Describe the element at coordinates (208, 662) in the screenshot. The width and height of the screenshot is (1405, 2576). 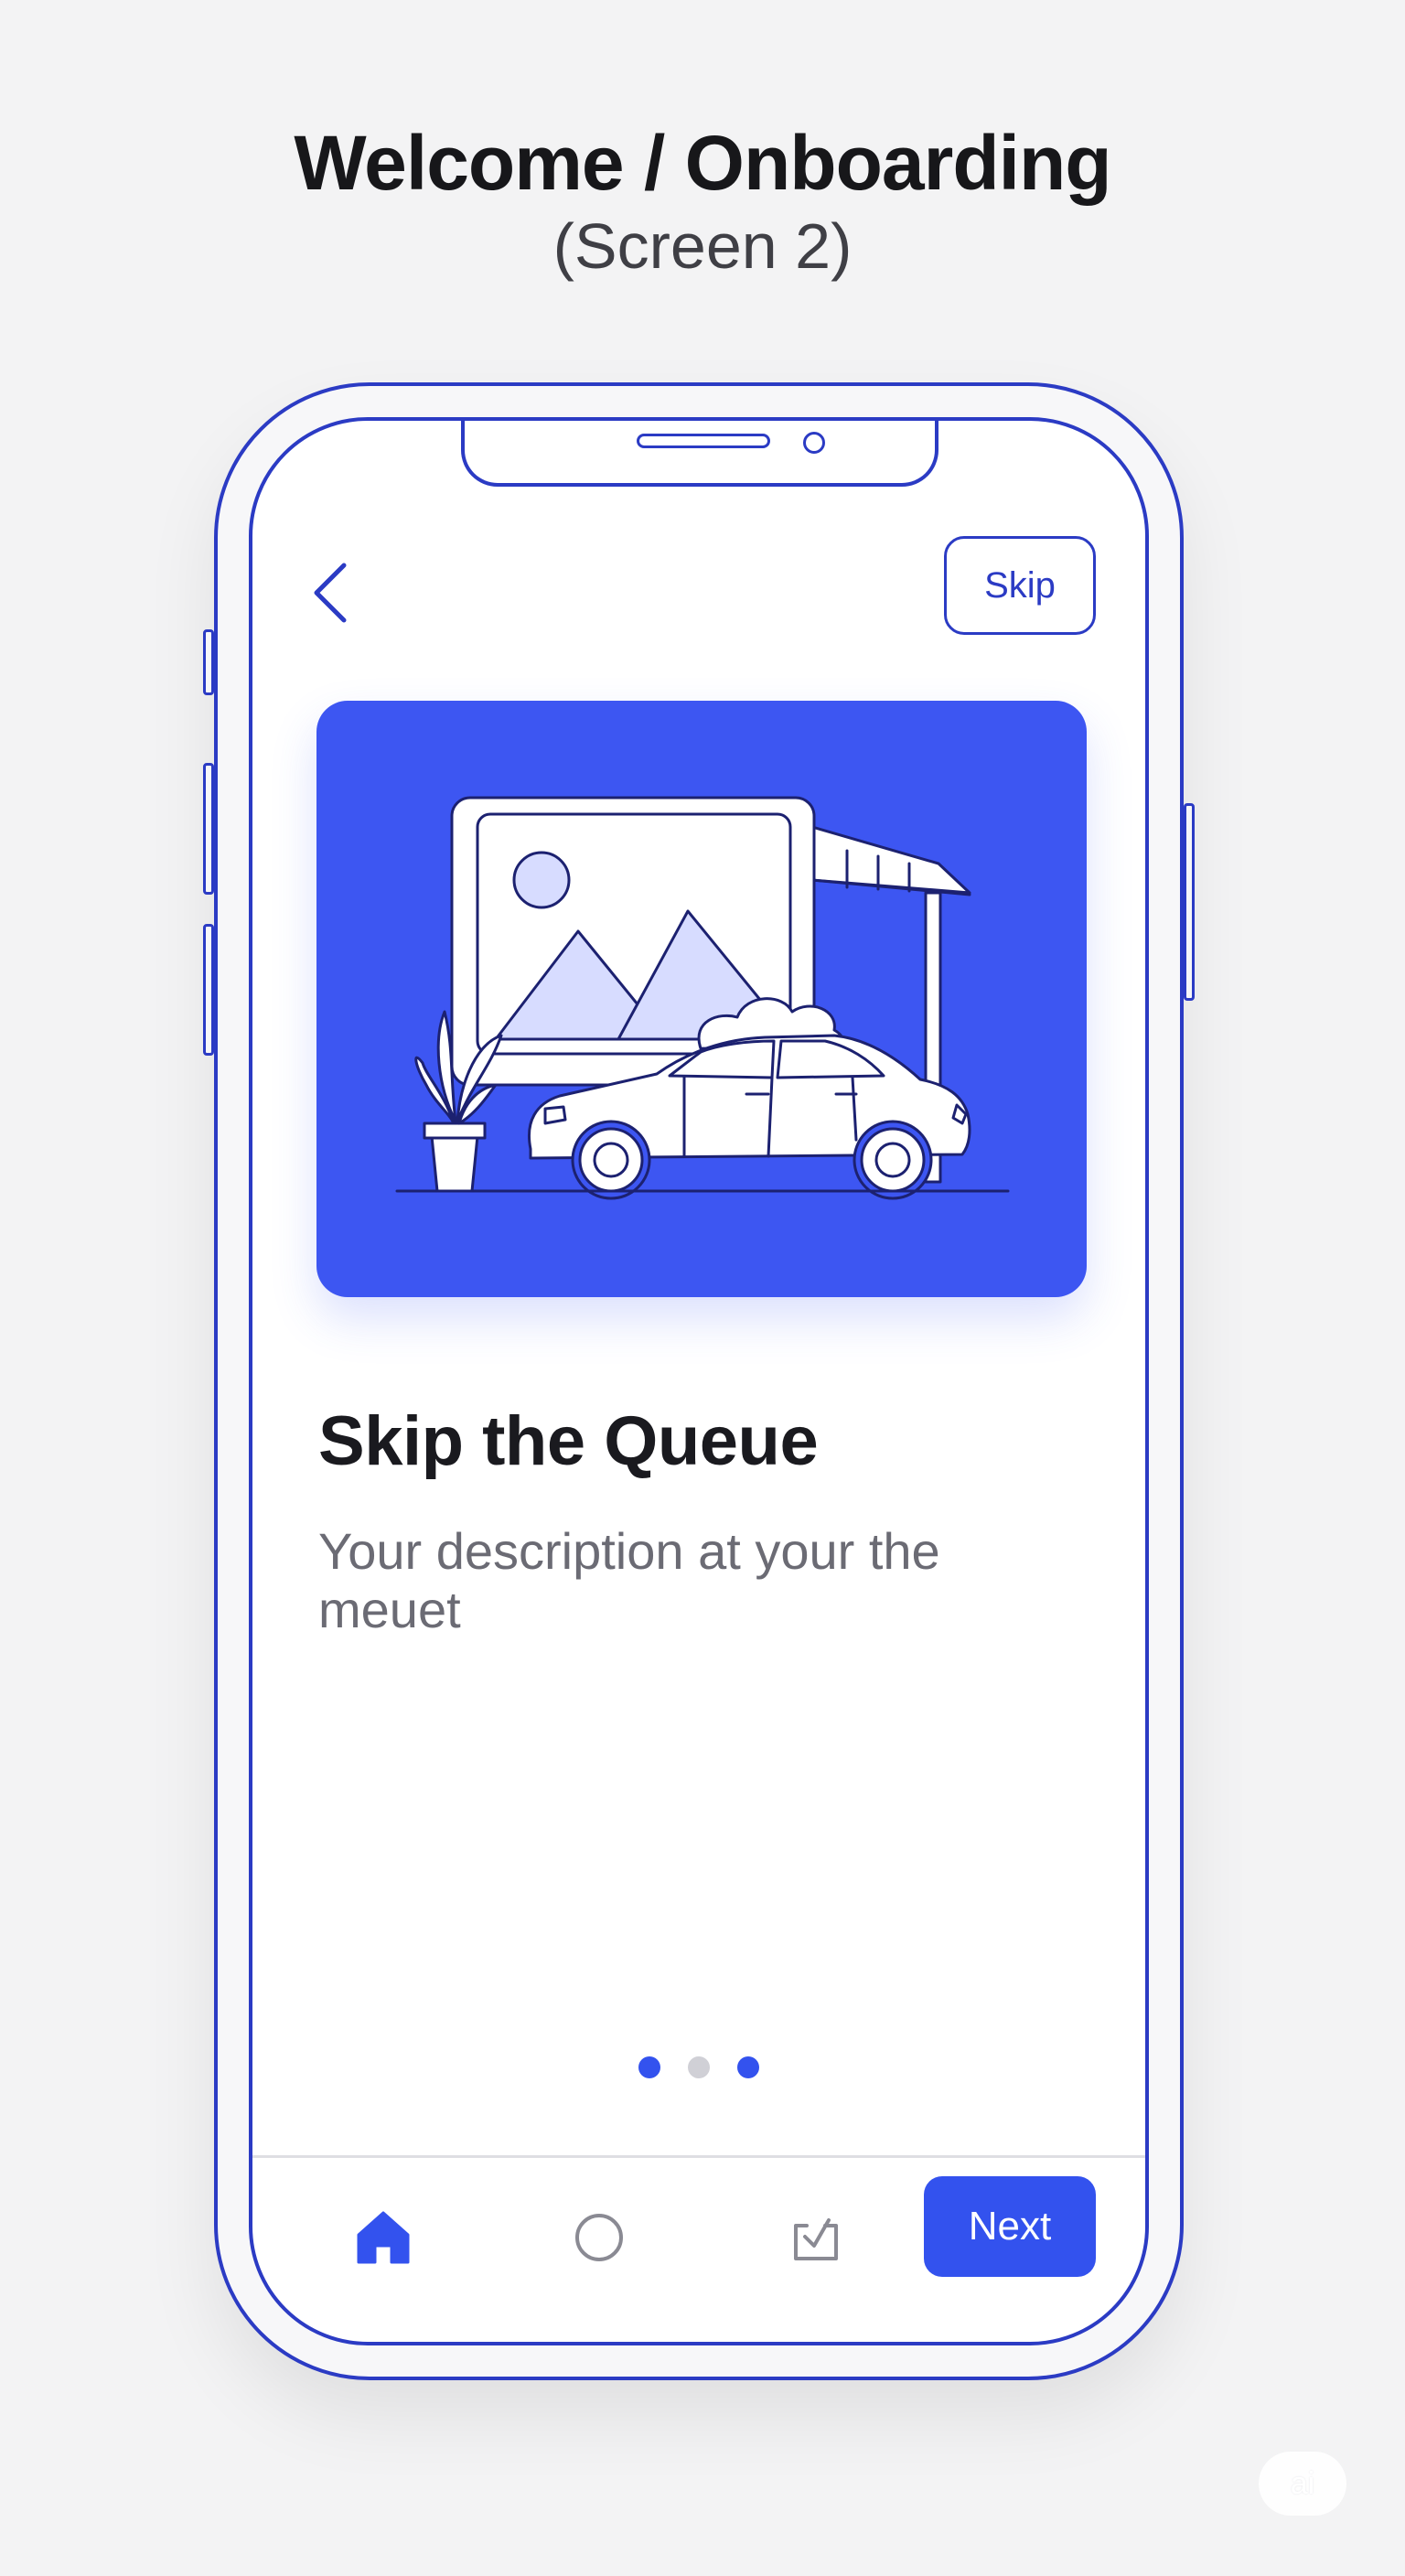
I see `phone-side-button-mute` at that location.